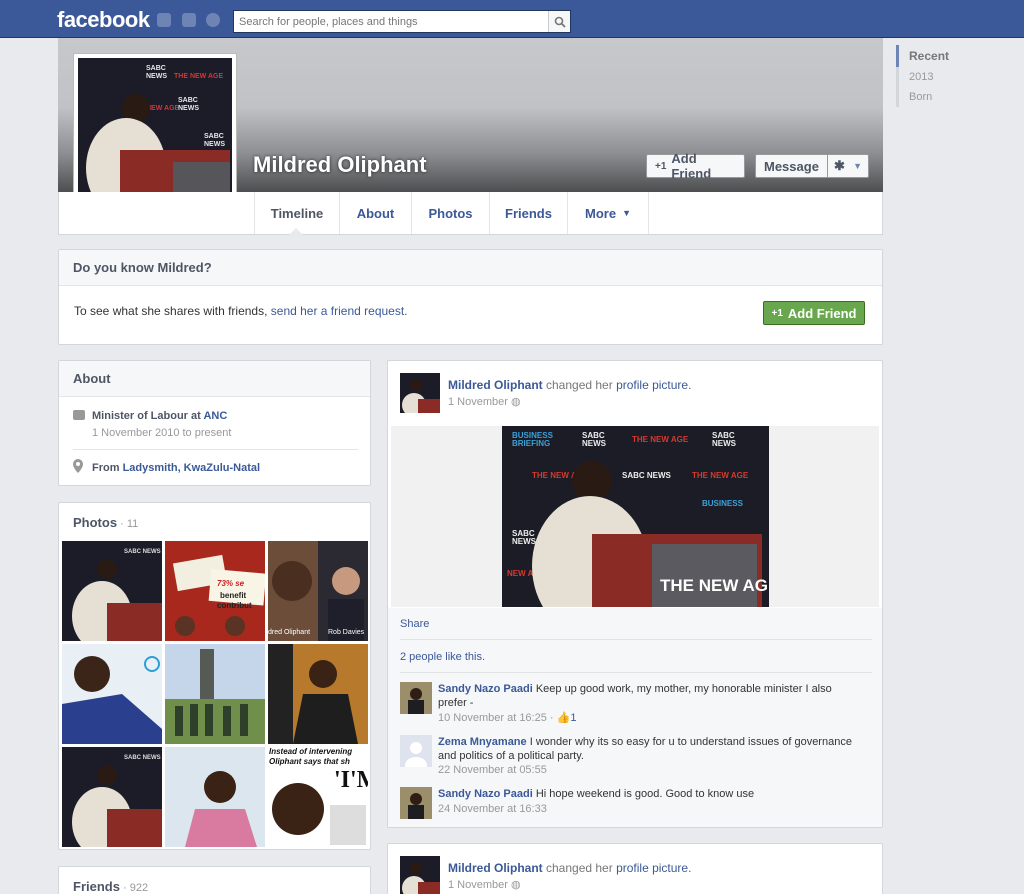  I want to click on comment-timestamp: 10 November at 16:25, so click(492, 718).